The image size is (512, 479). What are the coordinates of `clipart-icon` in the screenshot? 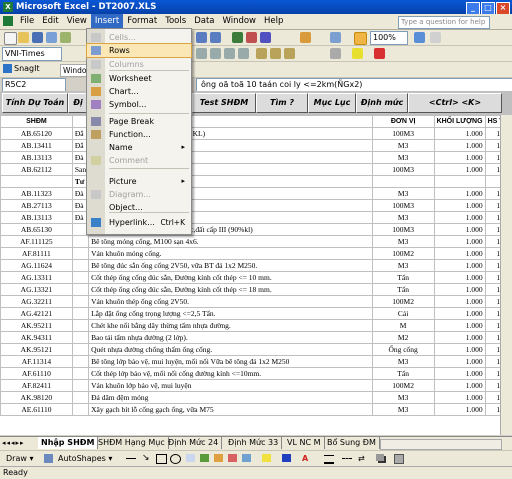 It's located at (232, 458).